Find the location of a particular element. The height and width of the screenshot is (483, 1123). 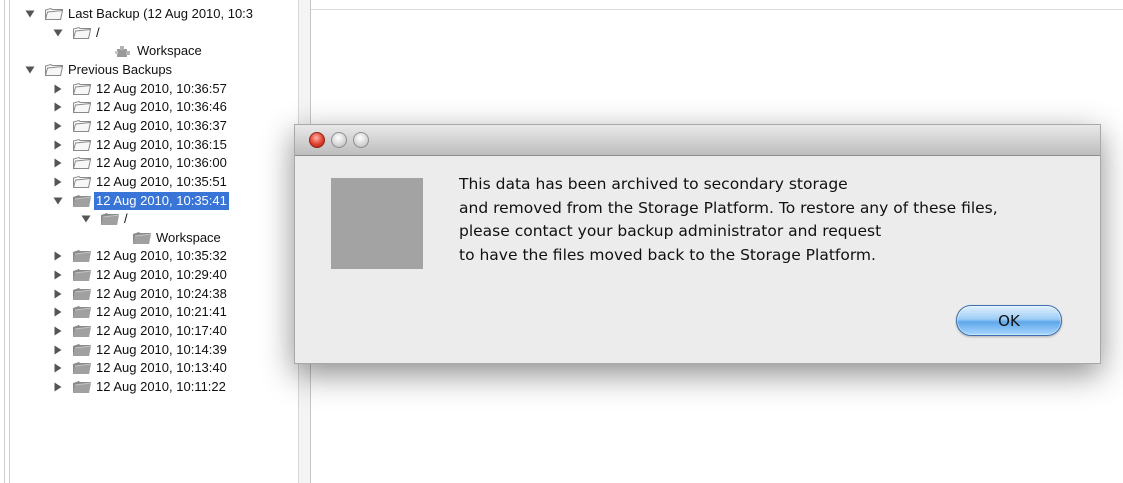

tree-row: 12 Aug 2010, 10:35:32 is located at coordinates (149, 256).